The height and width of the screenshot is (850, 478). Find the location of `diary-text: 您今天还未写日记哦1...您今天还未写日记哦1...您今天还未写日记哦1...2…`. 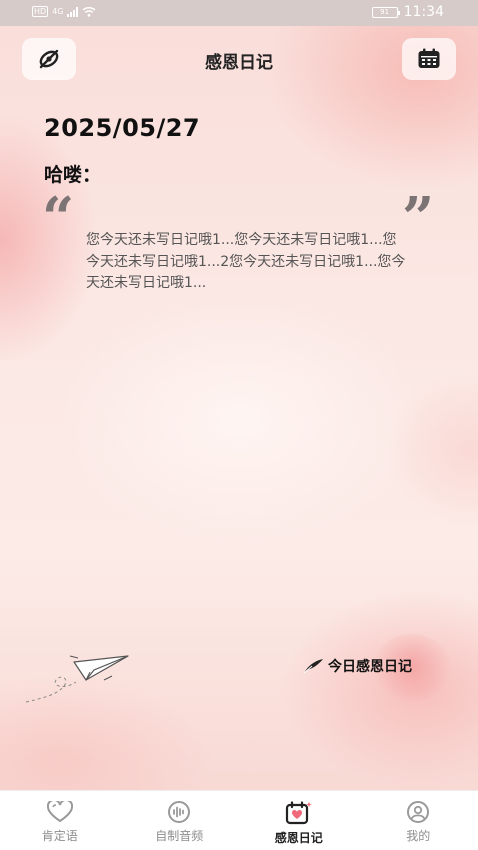

diary-text: 您今天还未写日记哦1...您今天还未写日记哦1...您今天还未写日记哦1...2… is located at coordinates (246, 261).